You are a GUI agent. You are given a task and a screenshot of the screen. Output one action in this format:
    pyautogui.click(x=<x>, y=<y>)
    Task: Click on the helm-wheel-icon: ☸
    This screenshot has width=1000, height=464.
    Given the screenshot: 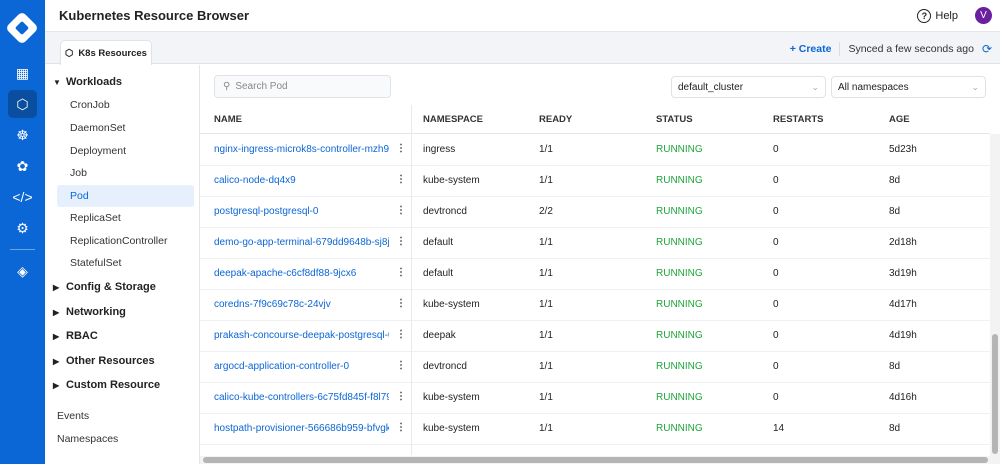 What is the action you would take?
    pyautogui.click(x=22, y=135)
    